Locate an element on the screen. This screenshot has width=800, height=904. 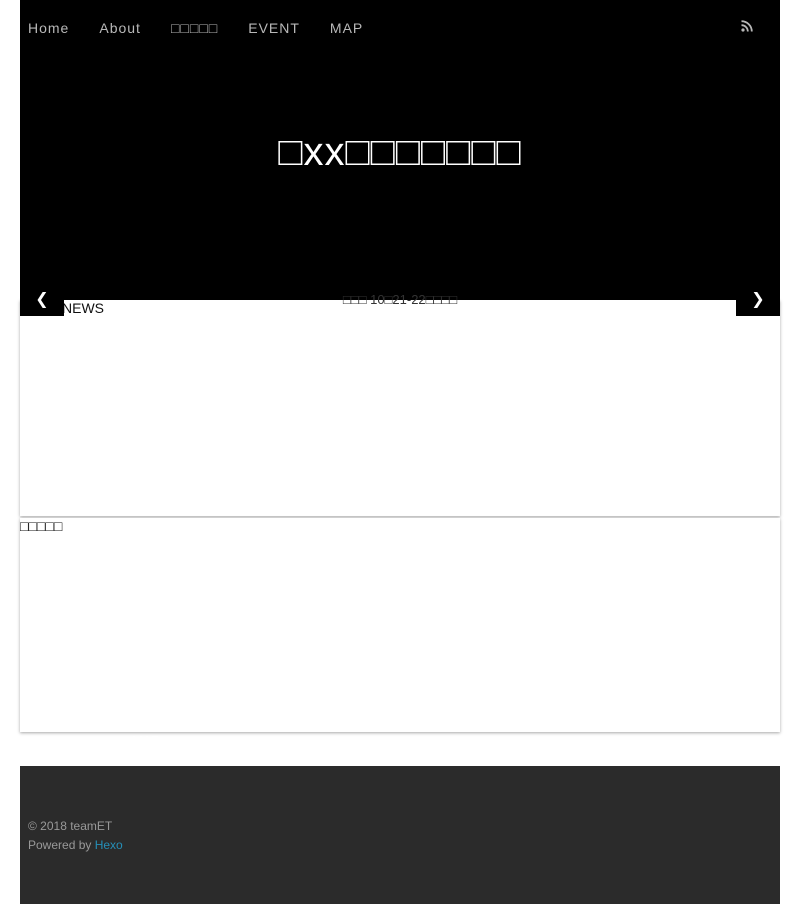
nav-item-map: MAP is located at coordinates (346, 28).